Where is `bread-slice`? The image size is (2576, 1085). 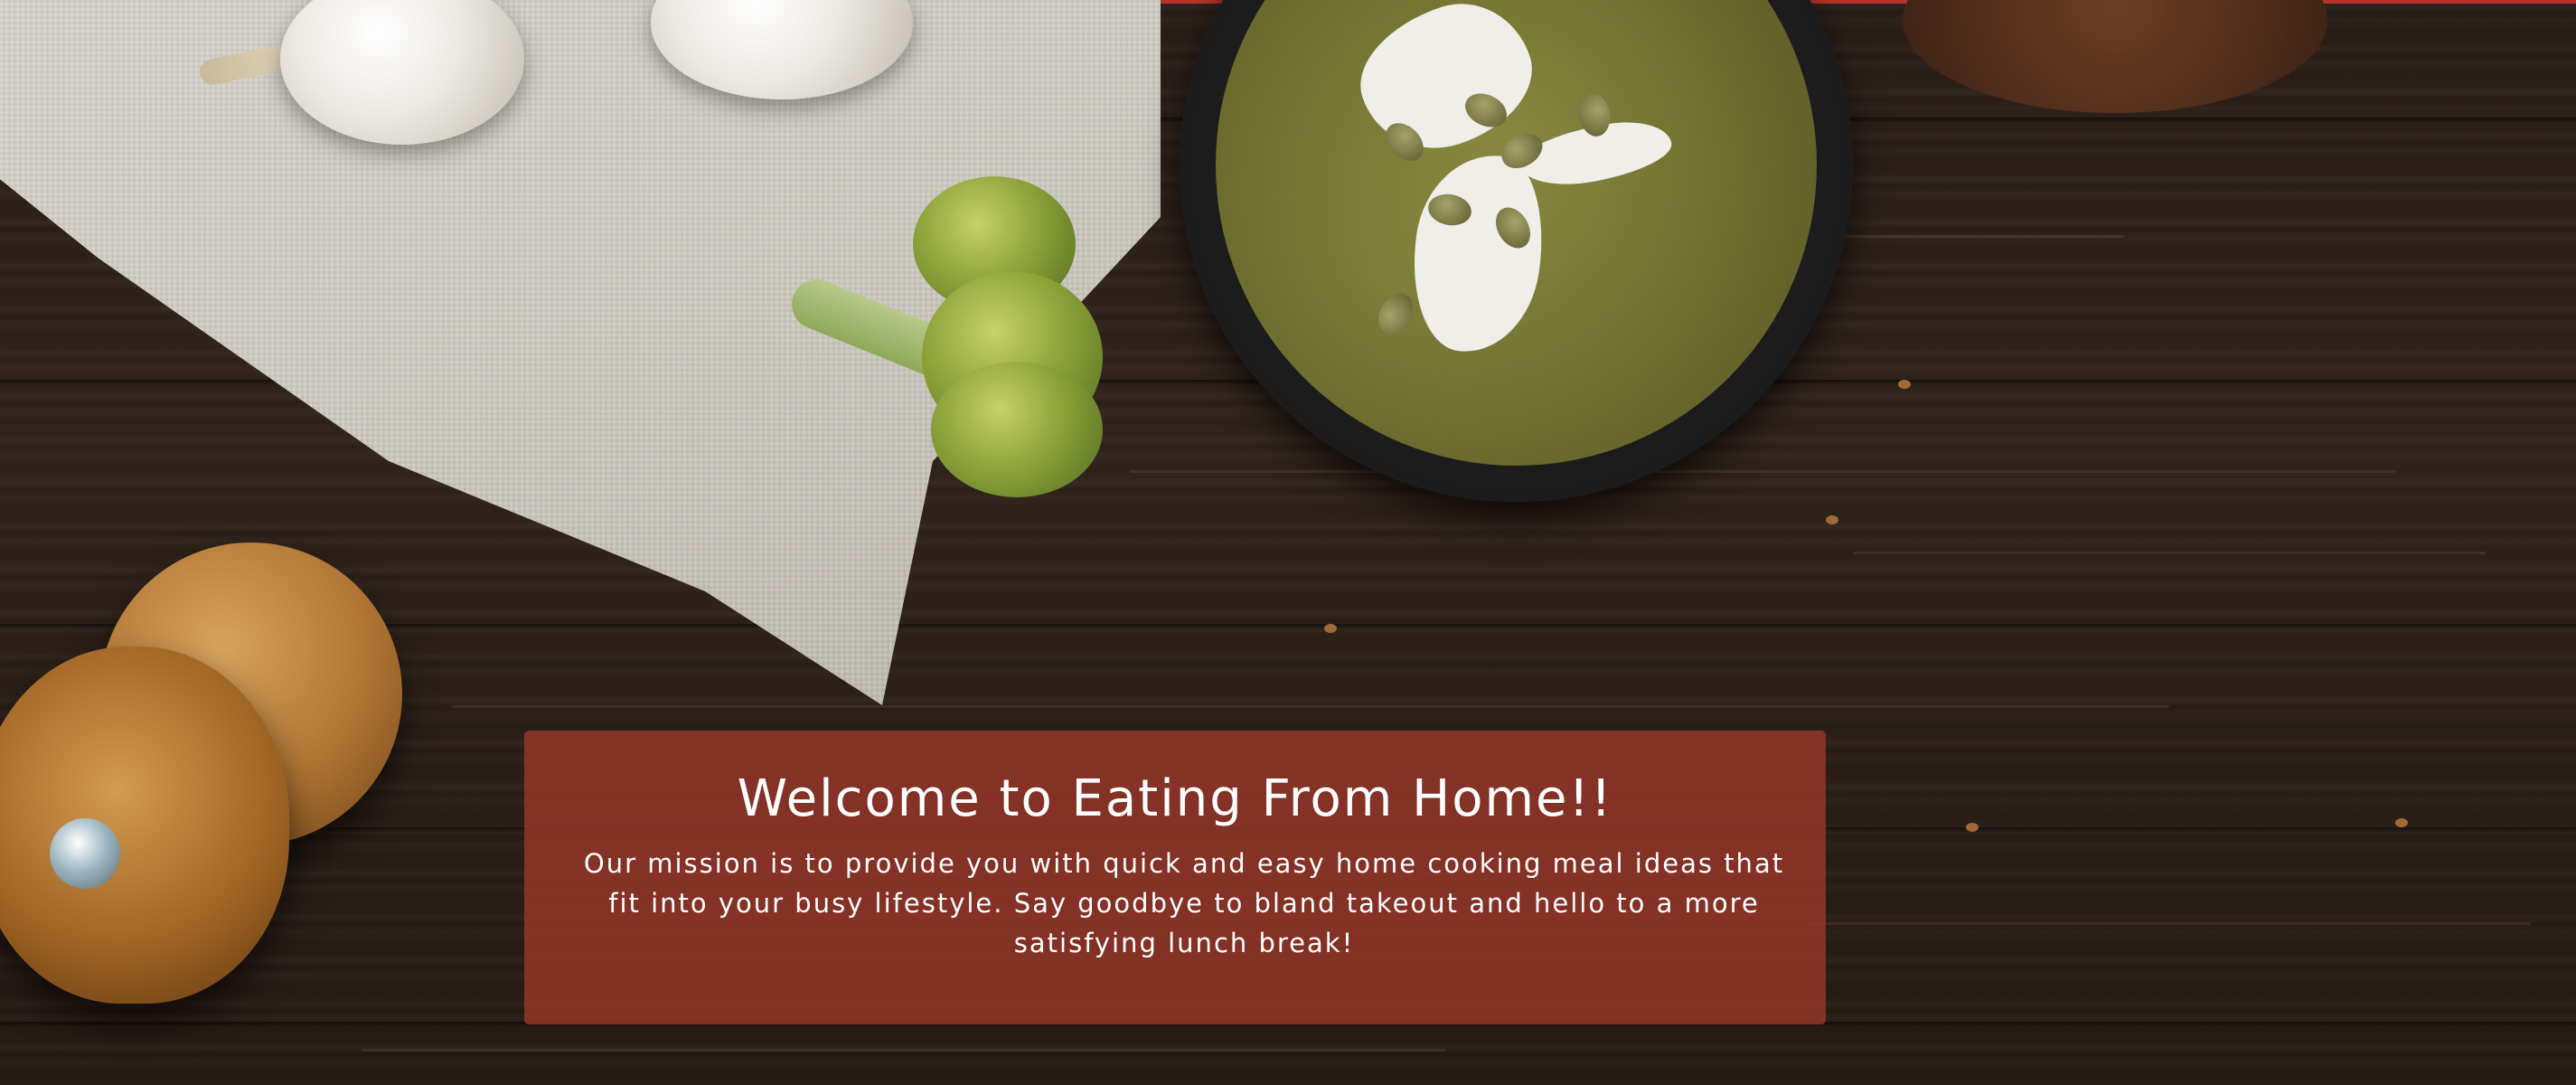 bread-slice is located at coordinates (2115, 57).